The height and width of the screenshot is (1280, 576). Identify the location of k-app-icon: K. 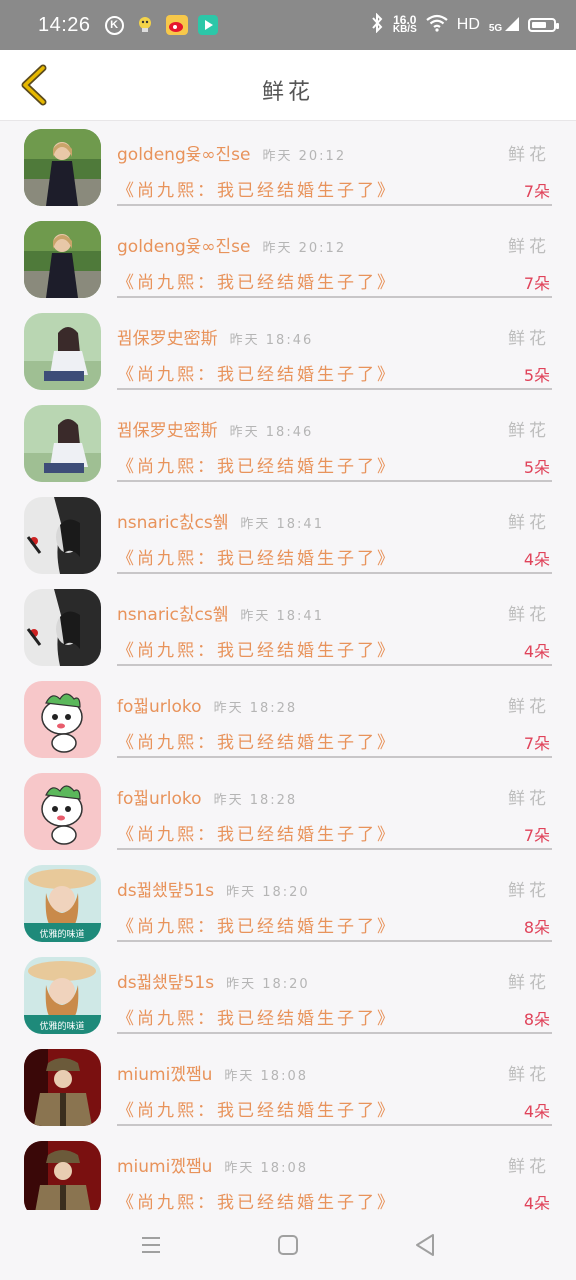
(114, 25).